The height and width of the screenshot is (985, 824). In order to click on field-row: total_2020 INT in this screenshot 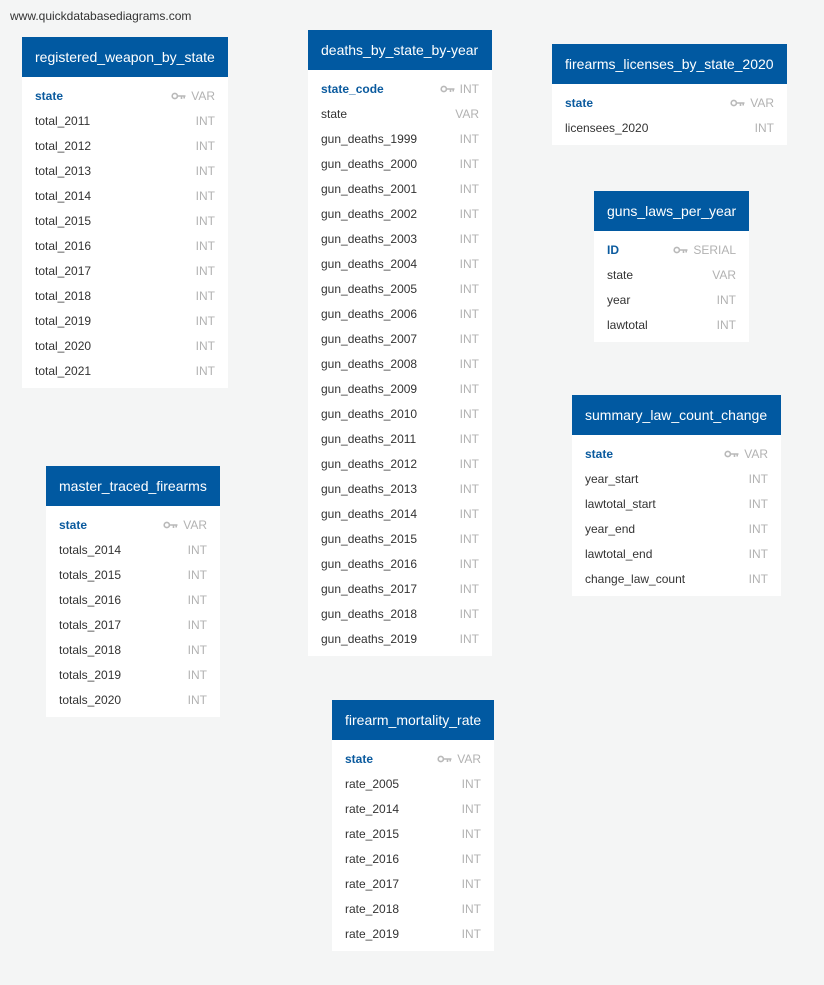, I will do `click(125, 345)`.